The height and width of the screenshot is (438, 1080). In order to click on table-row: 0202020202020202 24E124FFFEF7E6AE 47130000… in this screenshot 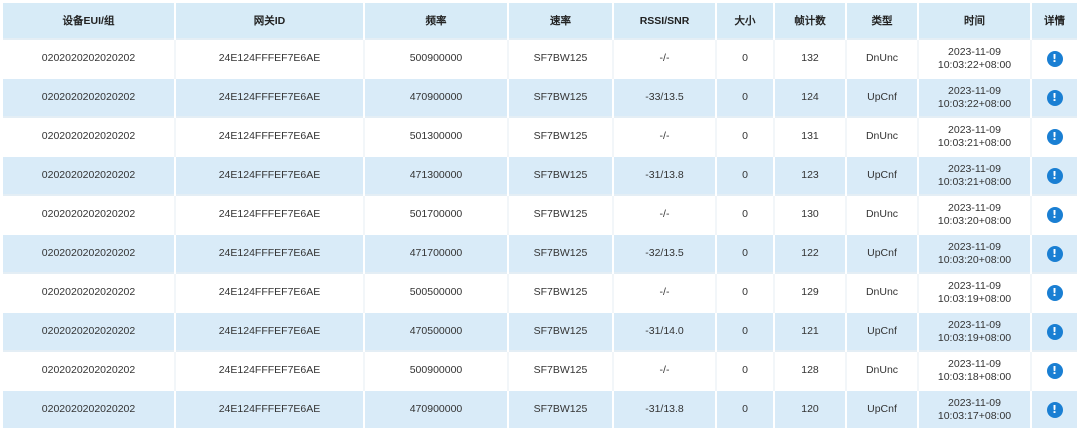, I will do `click(540, 175)`.